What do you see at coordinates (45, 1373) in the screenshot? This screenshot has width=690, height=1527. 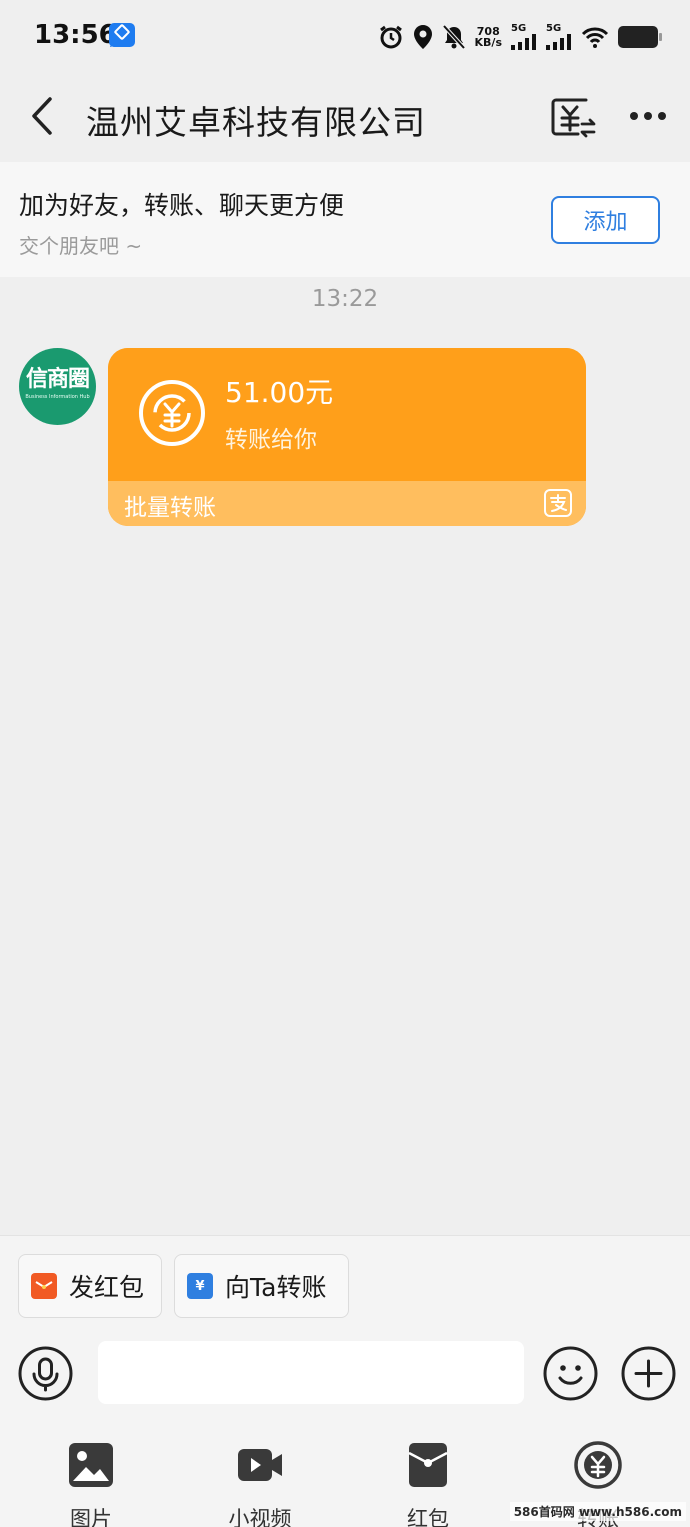 I see `microphone-icon` at bounding box center [45, 1373].